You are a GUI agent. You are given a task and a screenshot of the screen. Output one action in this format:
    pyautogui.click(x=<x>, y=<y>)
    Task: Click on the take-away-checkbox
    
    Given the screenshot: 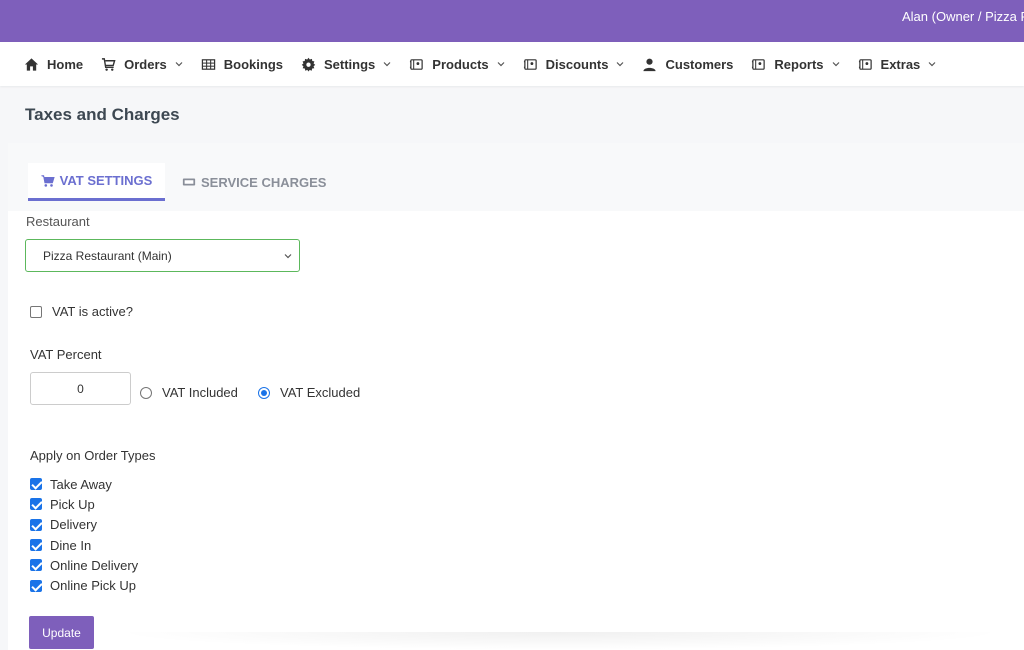 What is the action you would take?
    pyautogui.click(x=36, y=484)
    